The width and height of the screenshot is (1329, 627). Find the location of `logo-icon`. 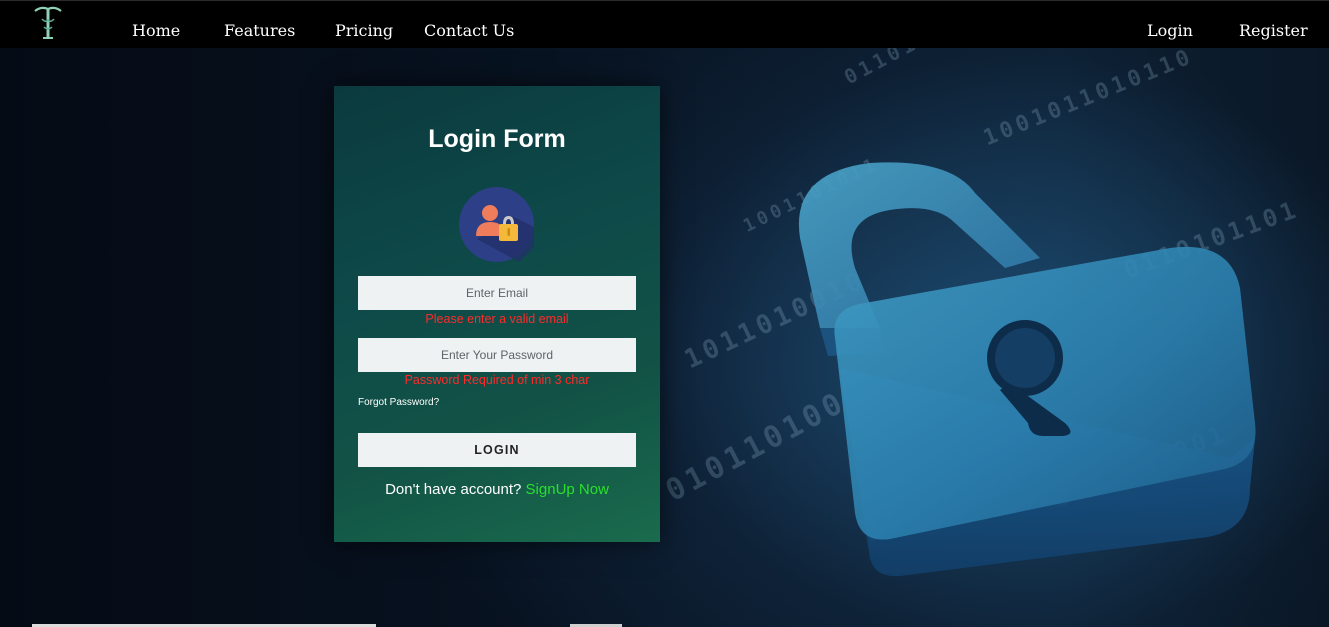

logo-icon is located at coordinates (48, 22).